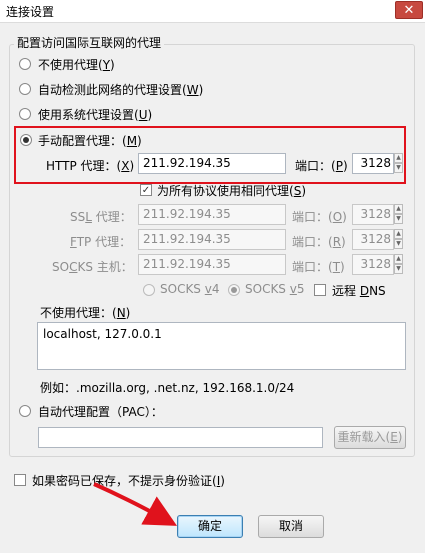 This screenshot has height=553, width=425. Describe the element at coordinates (210, 526) in the screenshot. I see `ok-button: 确定` at that location.